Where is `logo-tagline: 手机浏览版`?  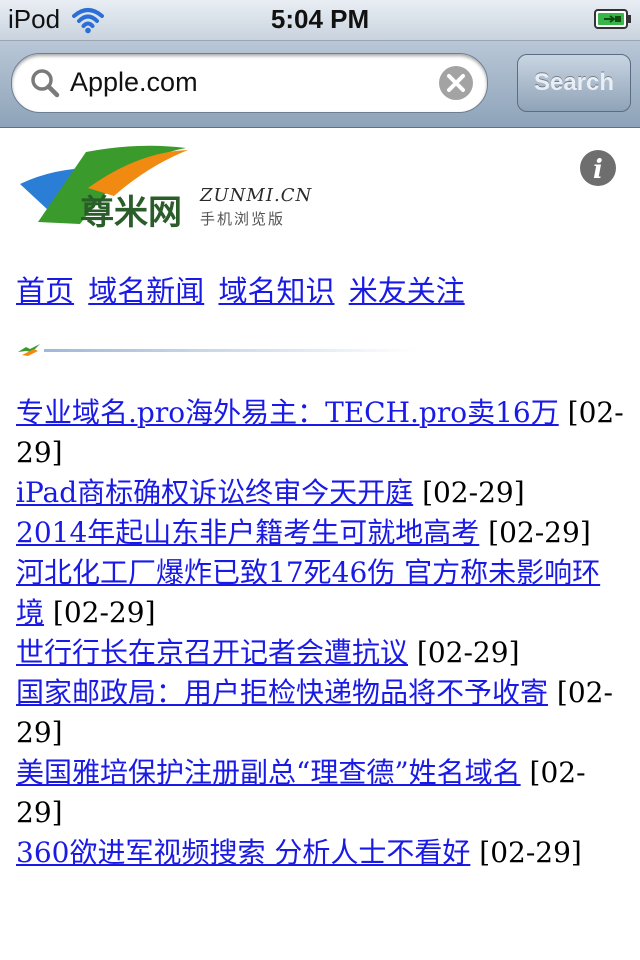 logo-tagline: 手机浏览版 is located at coordinates (242, 219).